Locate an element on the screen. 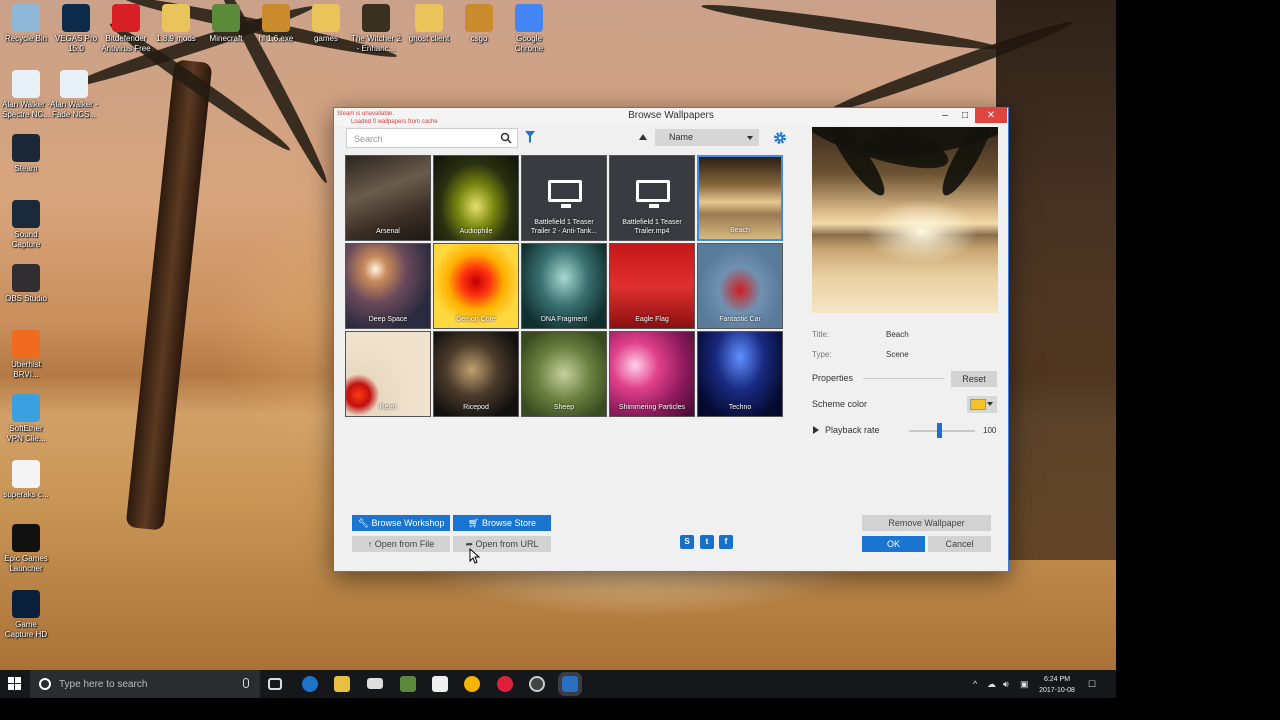 This screenshot has height=720, width=1280. desktop-icon: OBS Studio is located at coordinates (26, 284).